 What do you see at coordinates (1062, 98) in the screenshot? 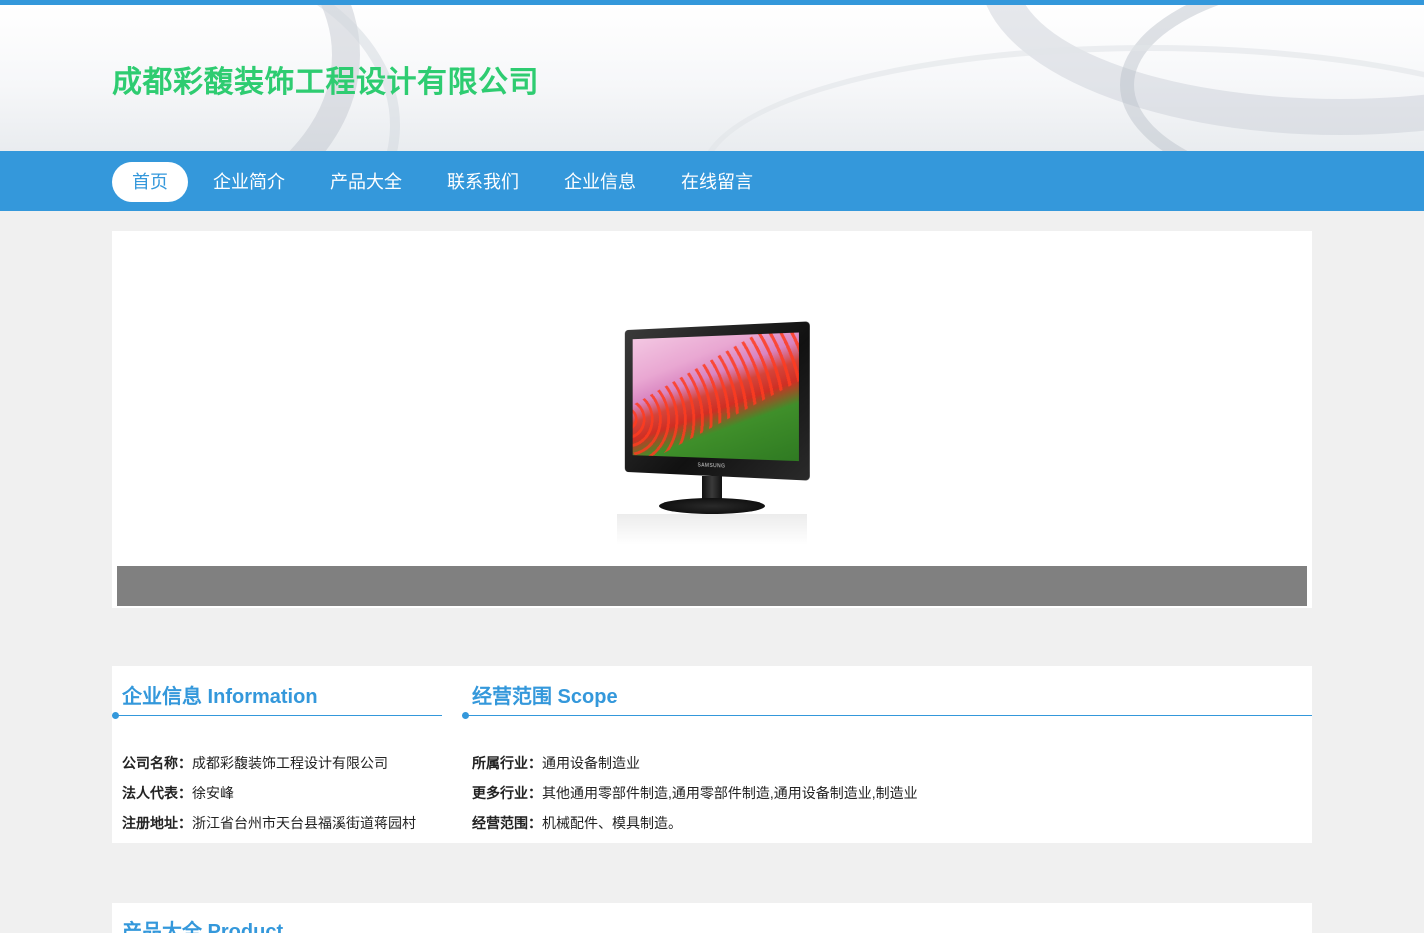
I see `header-decoration` at bounding box center [1062, 98].